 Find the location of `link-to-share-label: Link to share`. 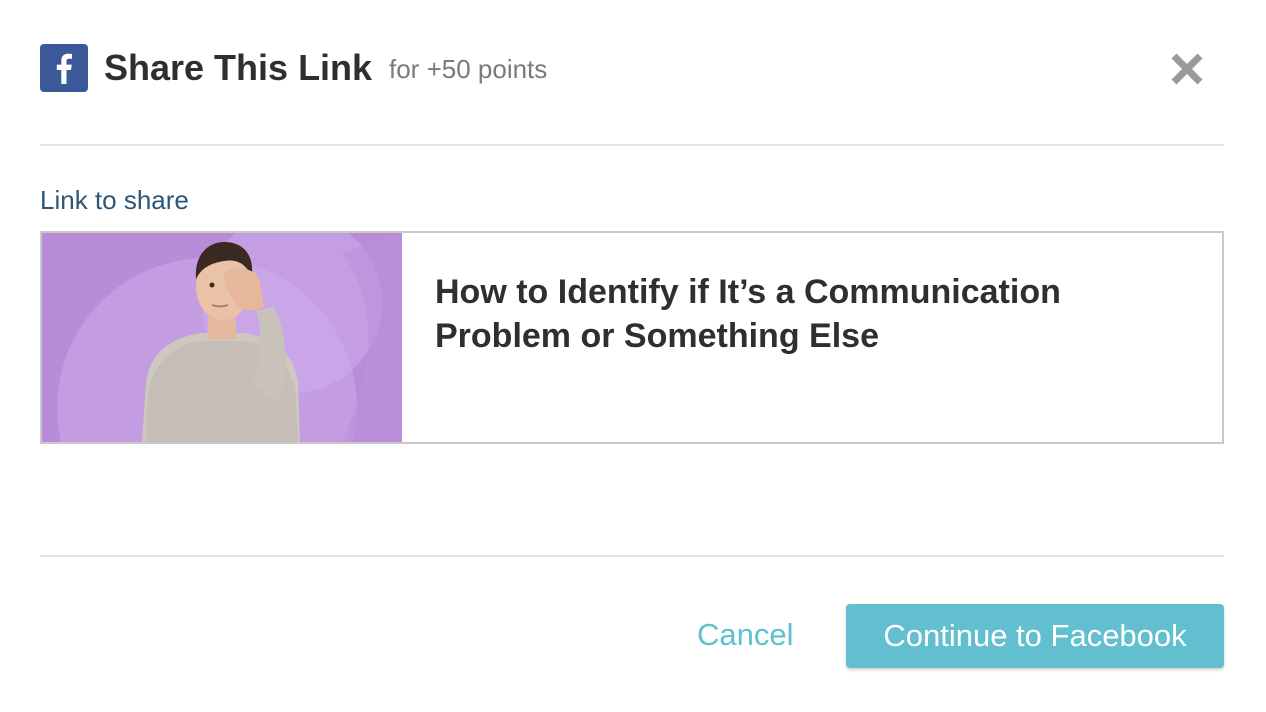

link-to-share-label: Link to share is located at coordinates (114, 200).